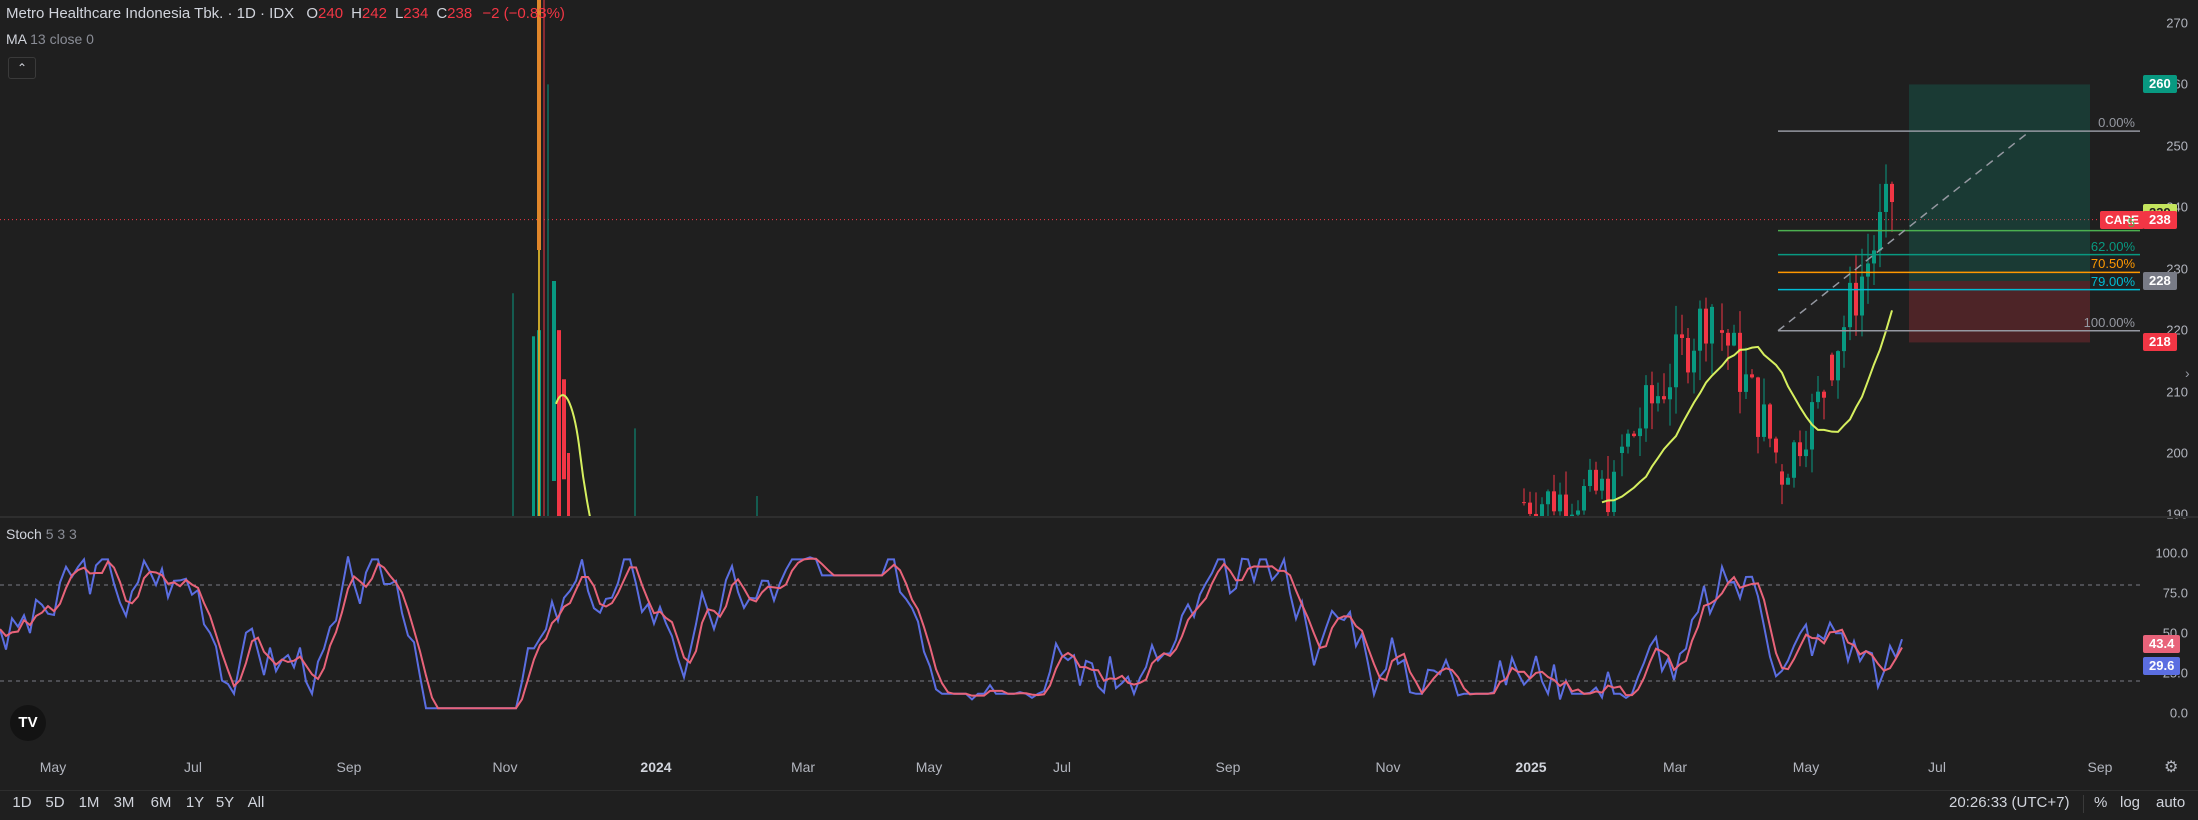  What do you see at coordinates (2170, 802) in the screenshot?
I see `auto-toggle: auto` at bounding box center [2170, 802].